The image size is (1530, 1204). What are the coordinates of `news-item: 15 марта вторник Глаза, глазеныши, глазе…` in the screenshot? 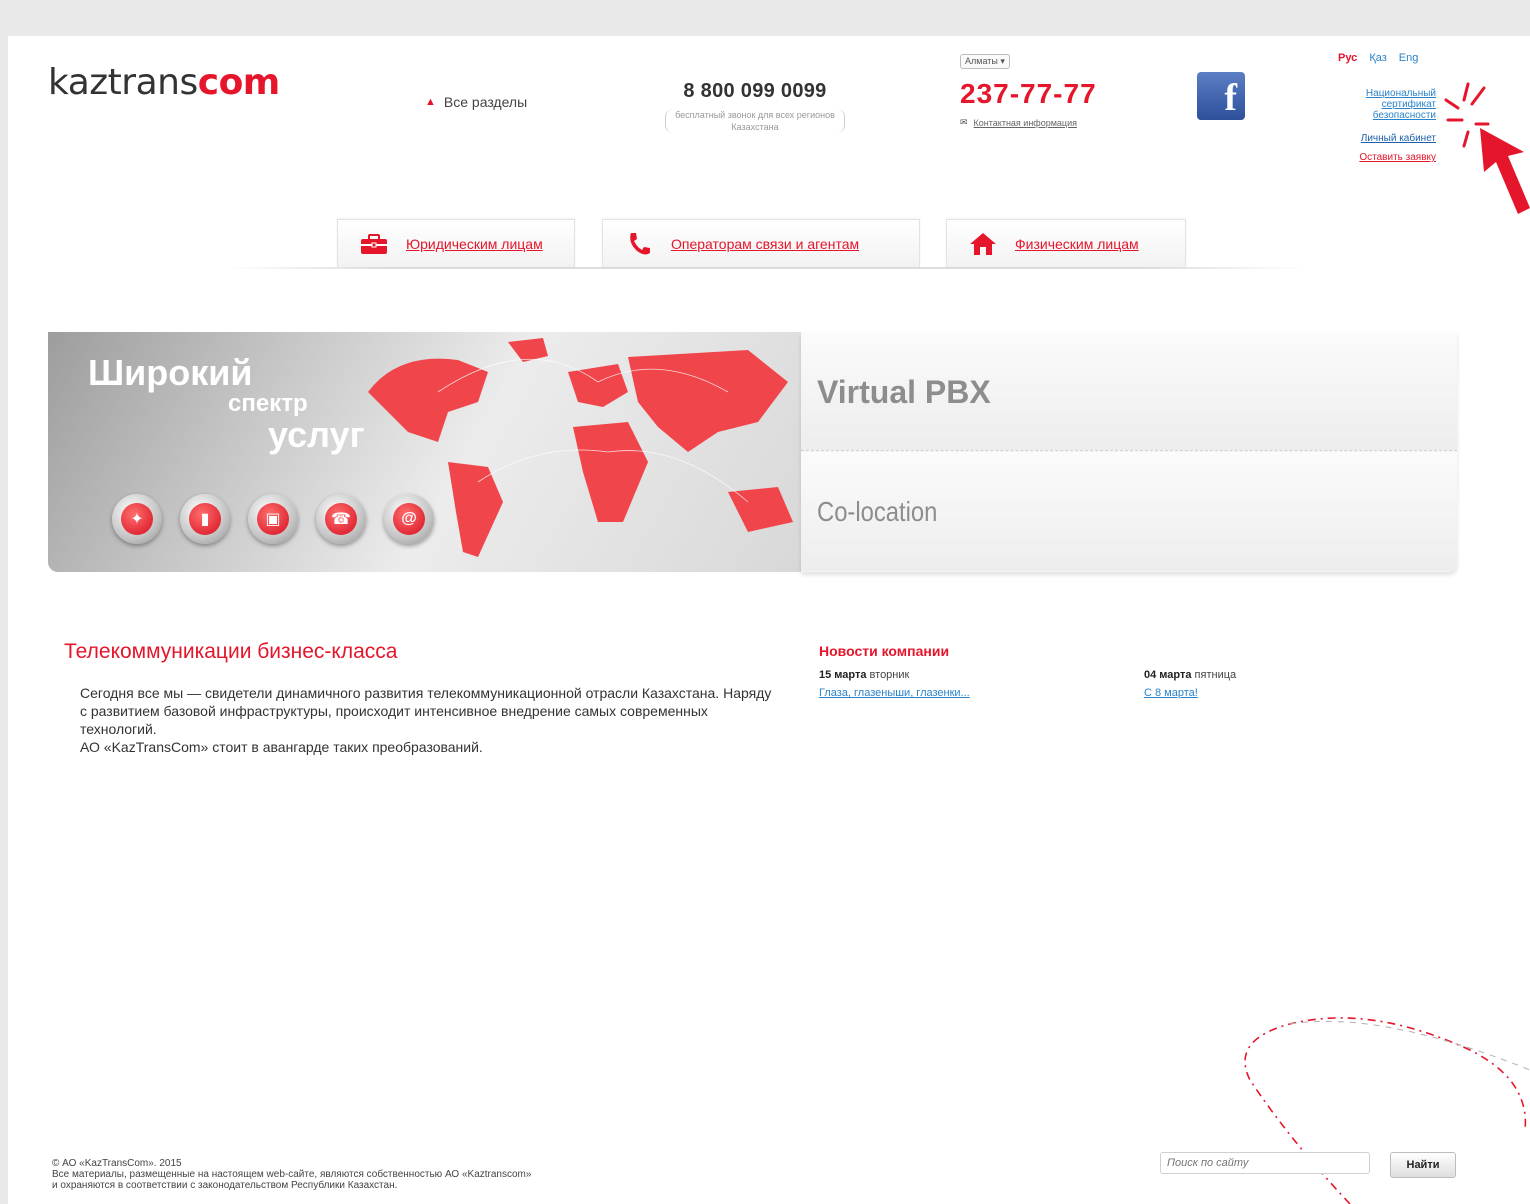 It's located at (894, 684).